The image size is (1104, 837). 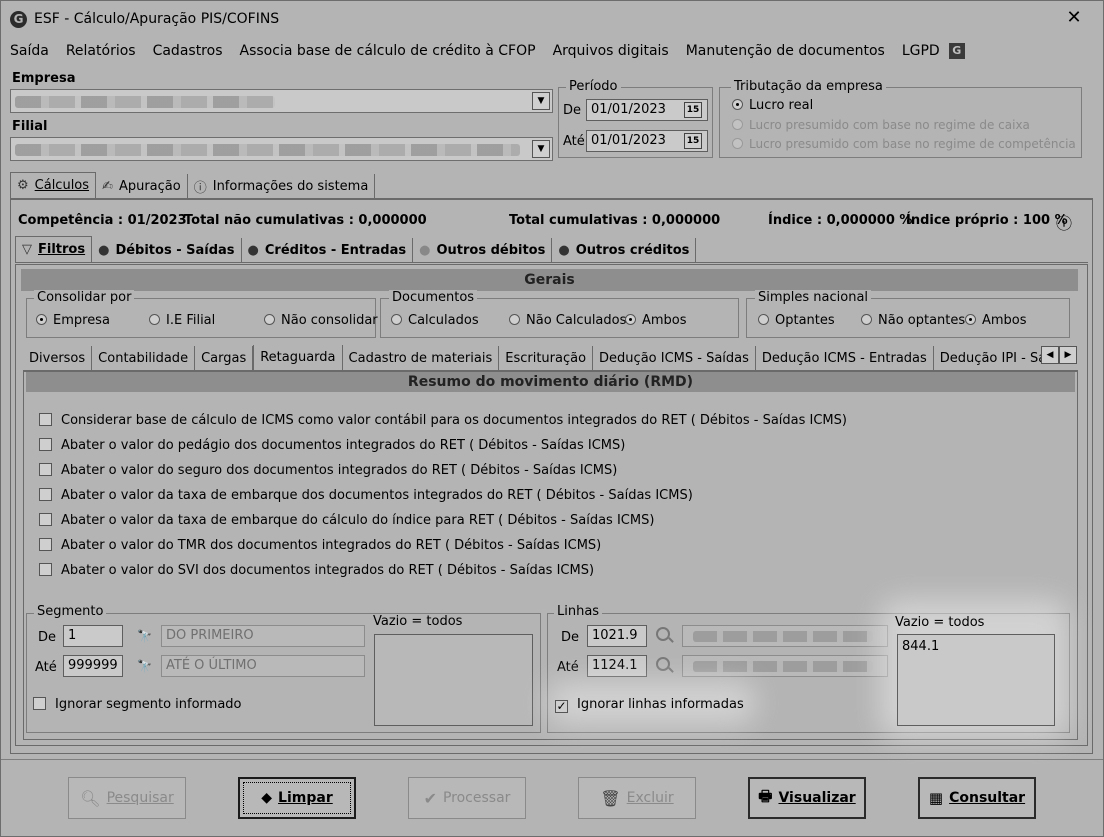 I want to click on menu-cadastros: Cadastros, so click(x=188, y=51).